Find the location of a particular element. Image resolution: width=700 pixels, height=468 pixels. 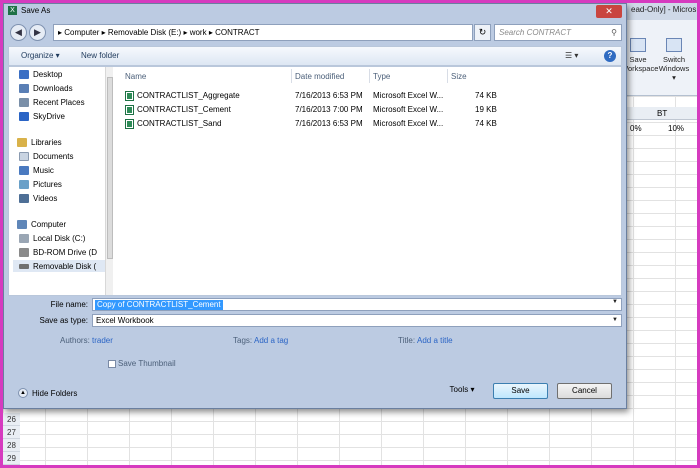

row-number: 26 is located at coordinates (11, 419).